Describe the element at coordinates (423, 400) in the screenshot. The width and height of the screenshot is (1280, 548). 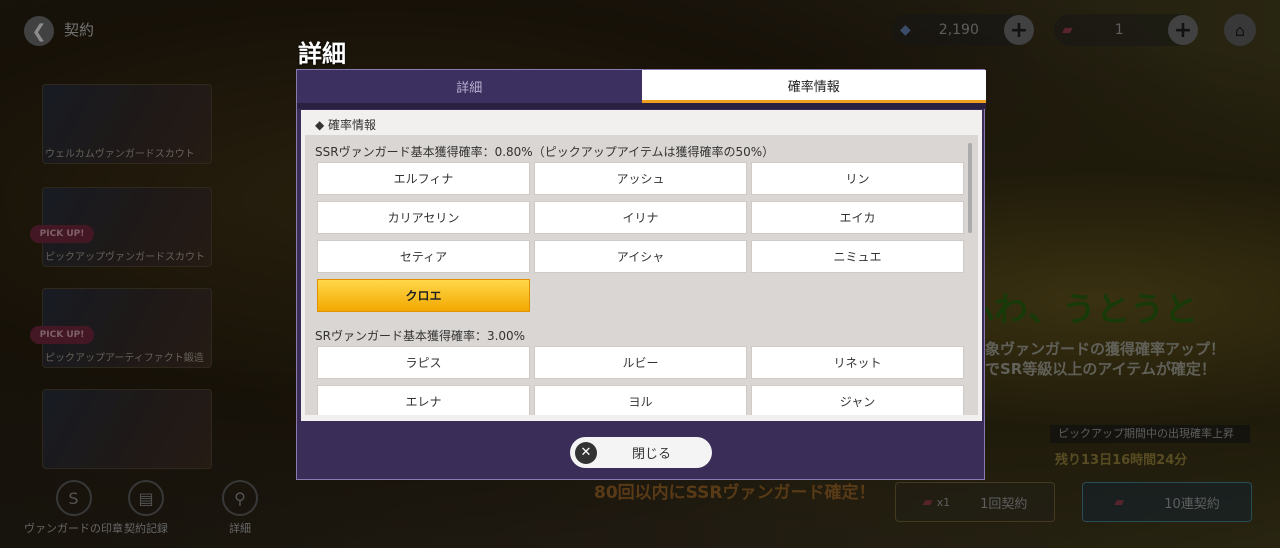
I see `vanguard-cell: エレナ` at that location.